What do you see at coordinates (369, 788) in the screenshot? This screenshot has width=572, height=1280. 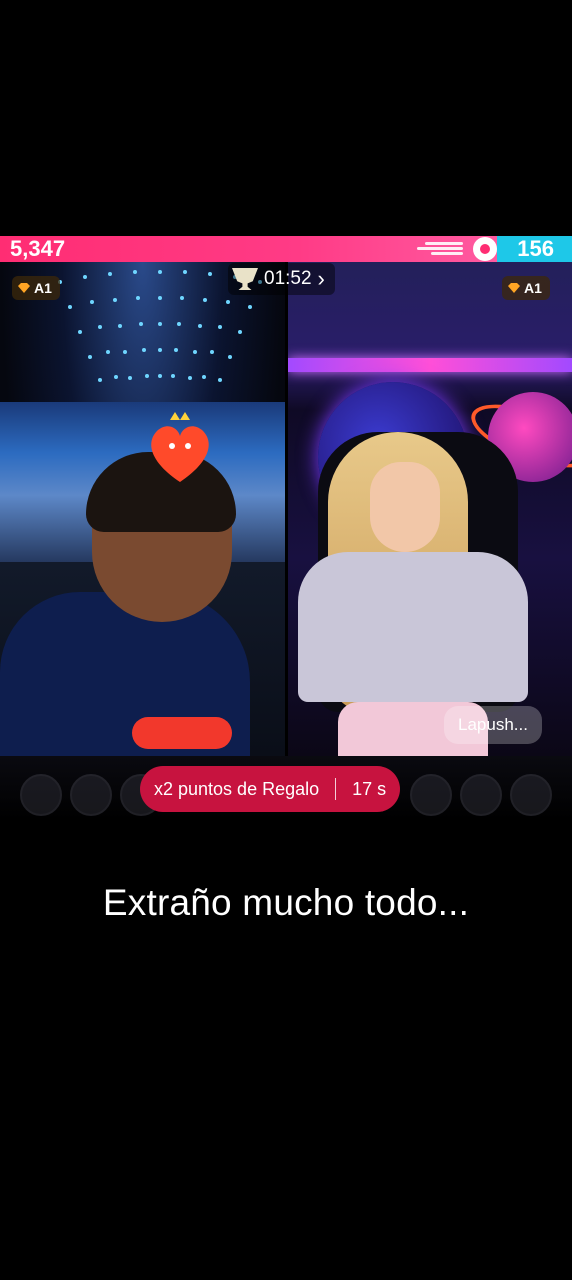 I see `gift-bonus-time: 17 s` at bounding box center [369, 788].